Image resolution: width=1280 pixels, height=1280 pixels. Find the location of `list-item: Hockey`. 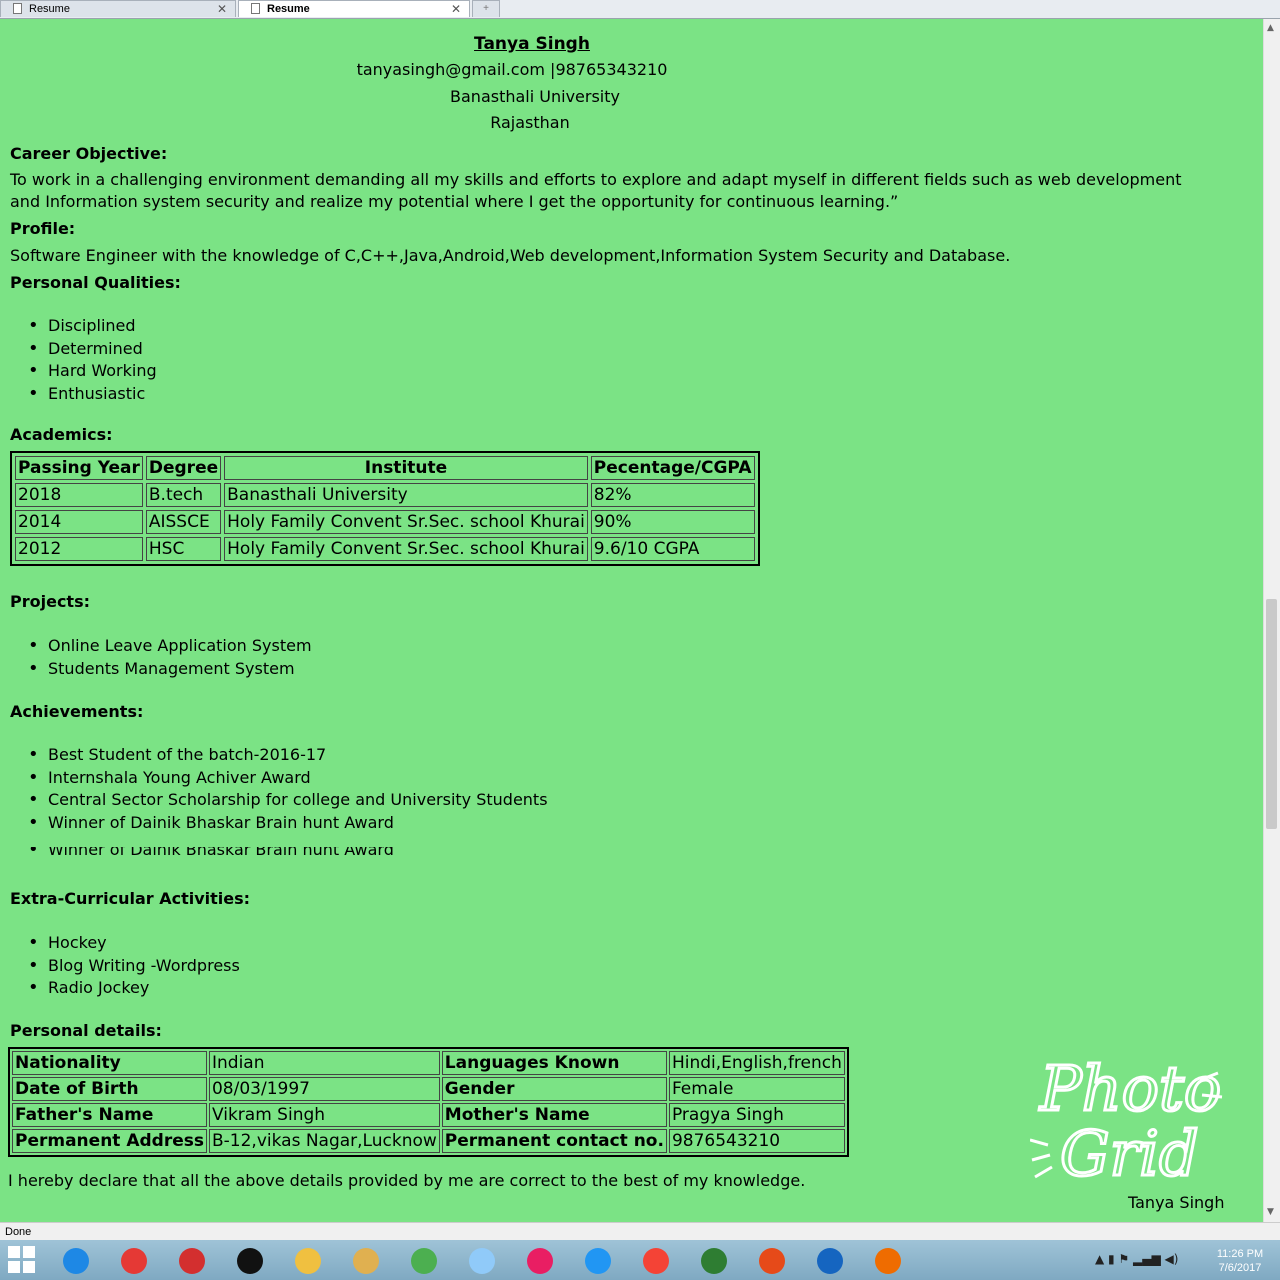

list-item: Hockey is located at coordinates (134, 943).